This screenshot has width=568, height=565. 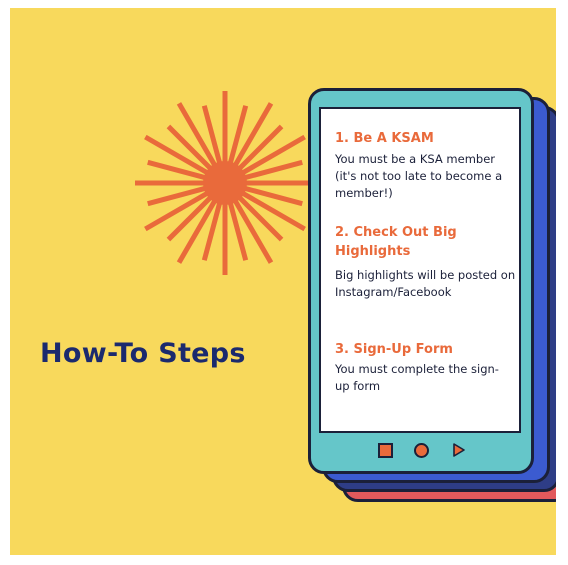 What do you see at coordinates (143, 353) in the screenshot?
I see `page-heading: How-To Steps` at bounding box center [143, 353].